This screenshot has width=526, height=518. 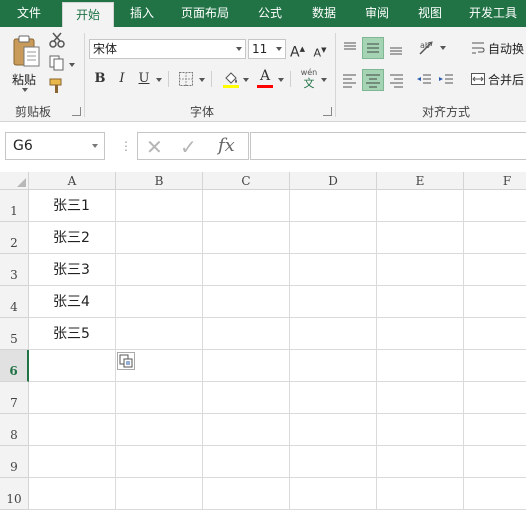 I want to click on cell-e2, so click(x=420, y=238).